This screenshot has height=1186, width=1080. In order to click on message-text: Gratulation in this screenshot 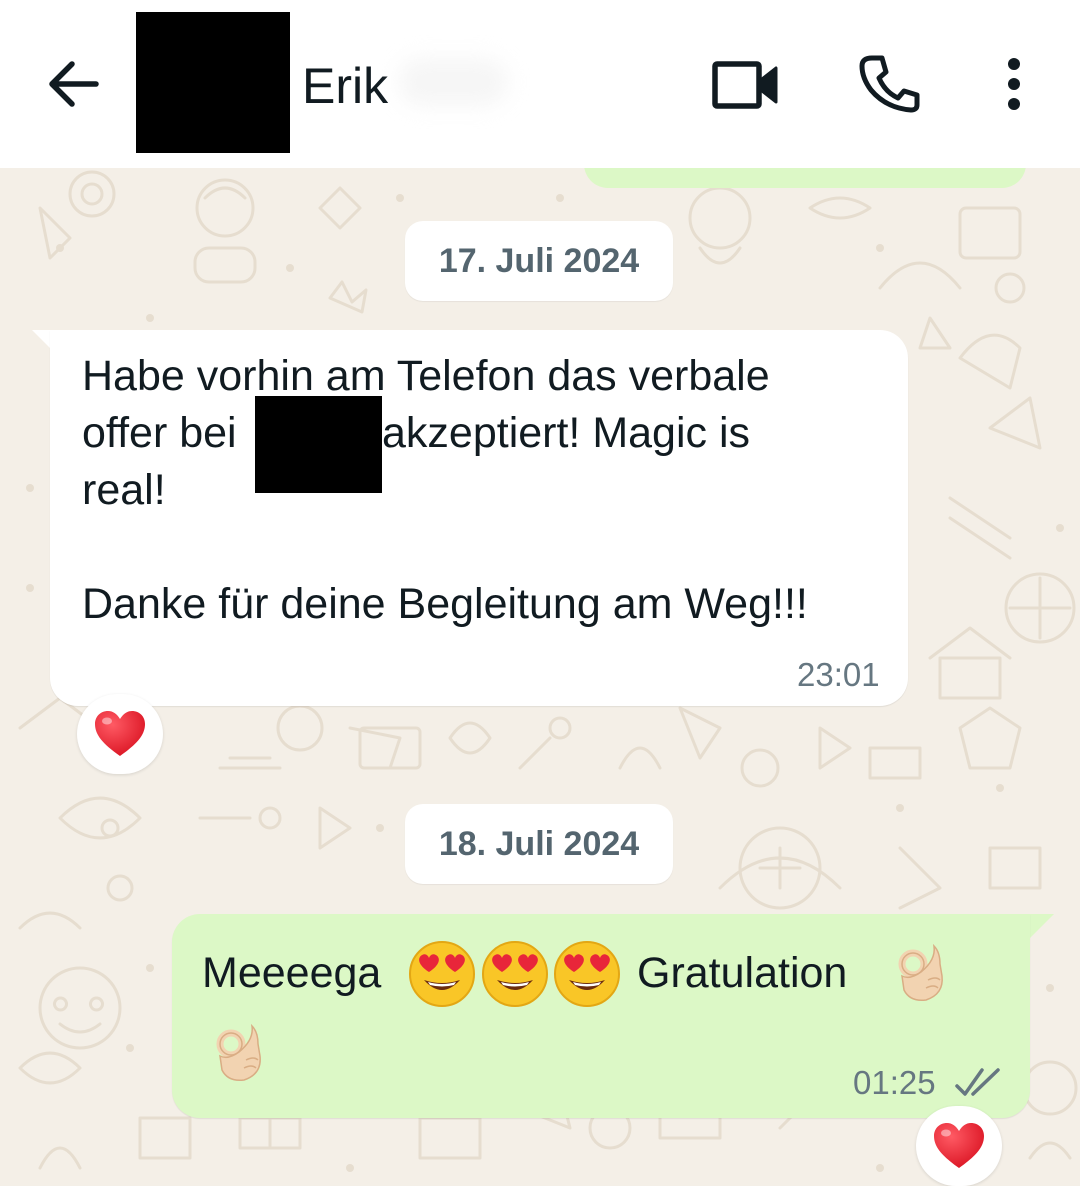, I will do `click(742, 973)`.